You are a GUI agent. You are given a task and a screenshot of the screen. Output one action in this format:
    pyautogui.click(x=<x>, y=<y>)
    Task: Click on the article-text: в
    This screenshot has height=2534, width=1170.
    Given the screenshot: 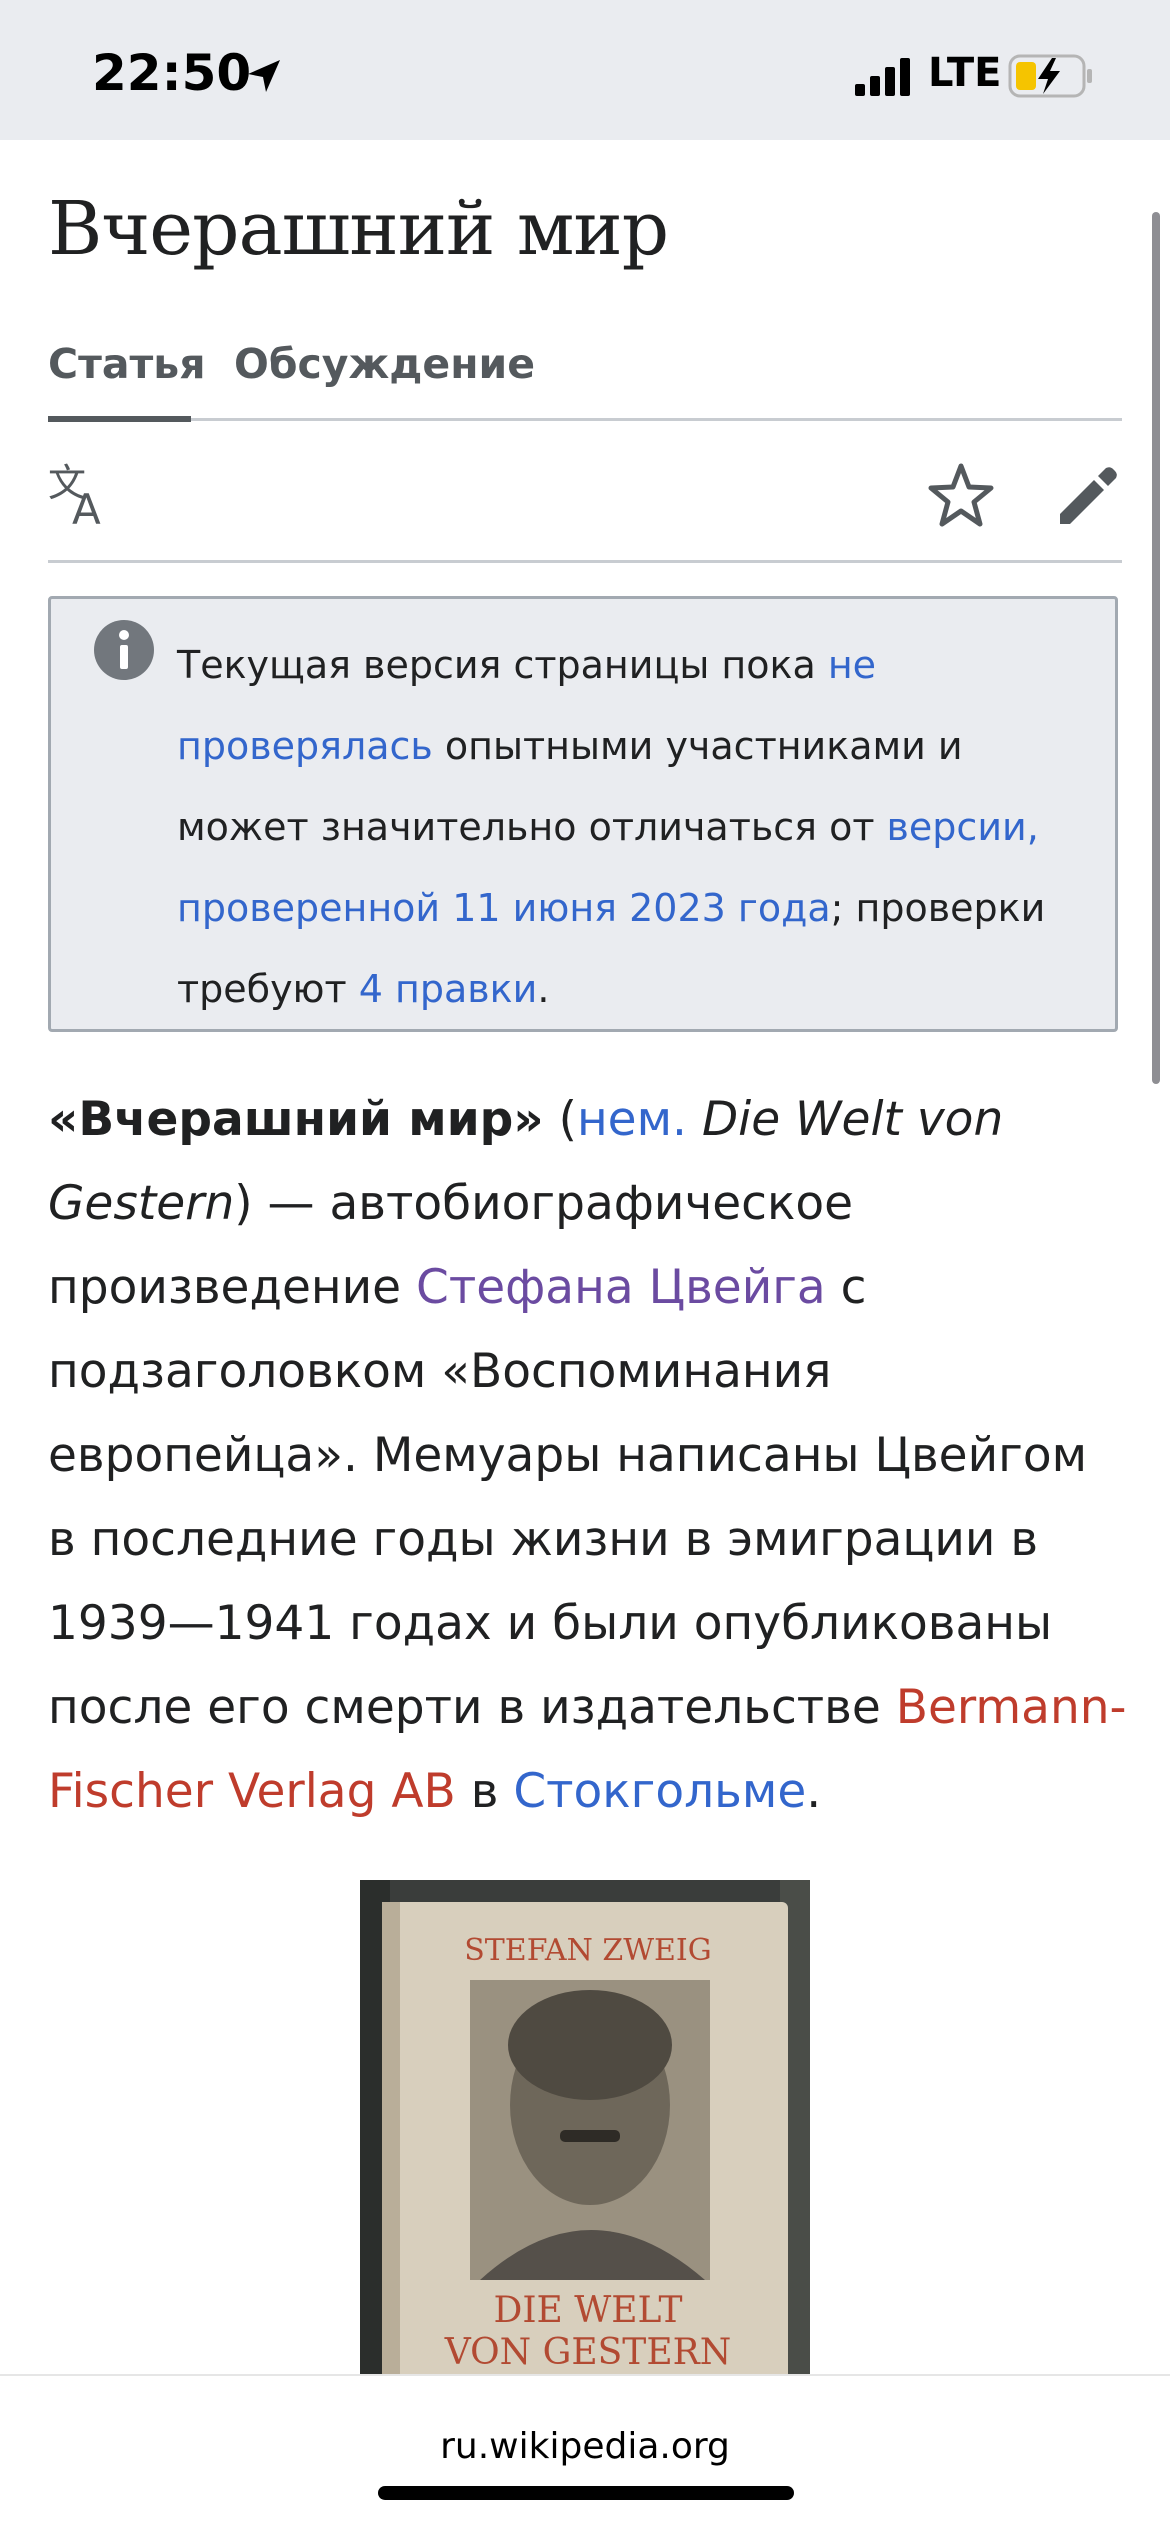 What is the action you would take?
    pyautogui.click(x=484, y=1791)
    